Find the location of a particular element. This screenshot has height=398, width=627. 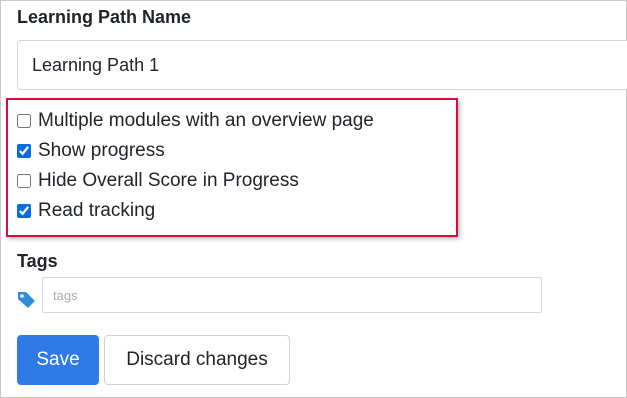

multiple-modules-label: Multiple modules with an overview page is located at coordinates (206, 120).